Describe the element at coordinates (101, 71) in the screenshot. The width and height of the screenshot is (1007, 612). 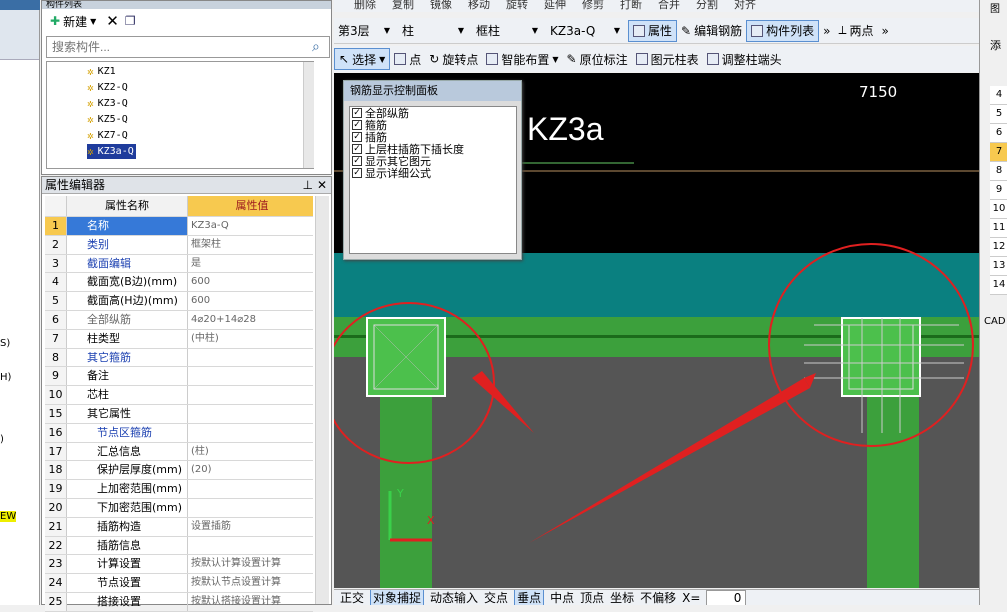
I see `tree-item: ✲ KZ1` at that location.